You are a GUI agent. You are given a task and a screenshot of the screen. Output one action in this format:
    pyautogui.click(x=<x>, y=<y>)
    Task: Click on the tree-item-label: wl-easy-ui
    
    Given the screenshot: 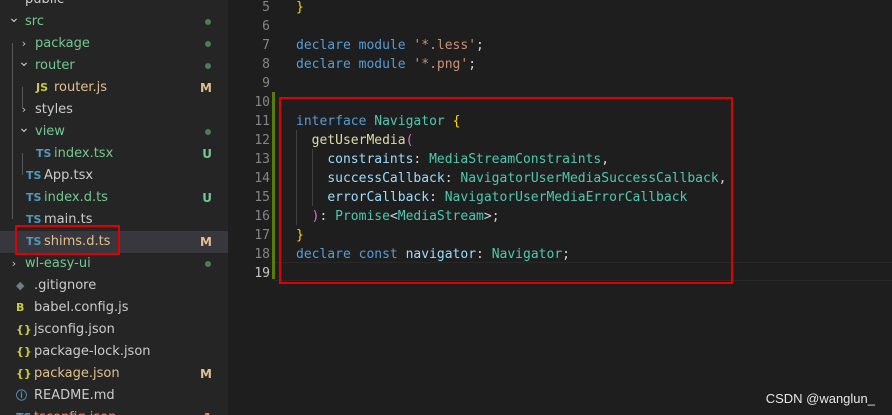 What is the action you would take?
    pyautogui.click(x=58, y=263)
    